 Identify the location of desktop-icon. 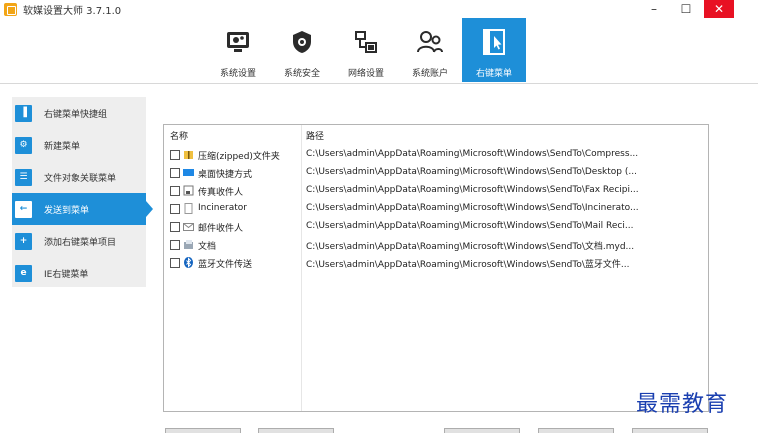
(188, 172).